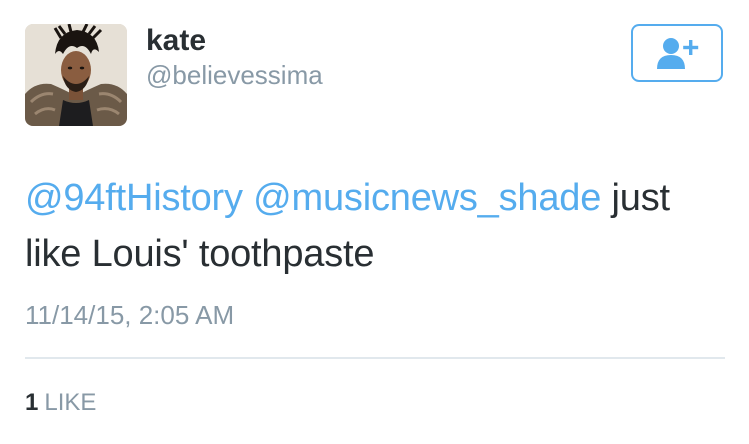 This screenshot has width=749, height=444. What do you see at coordinates (32, 402) in the screenshot?
I see `likes-count: 1` at bounding box center [32, 402].